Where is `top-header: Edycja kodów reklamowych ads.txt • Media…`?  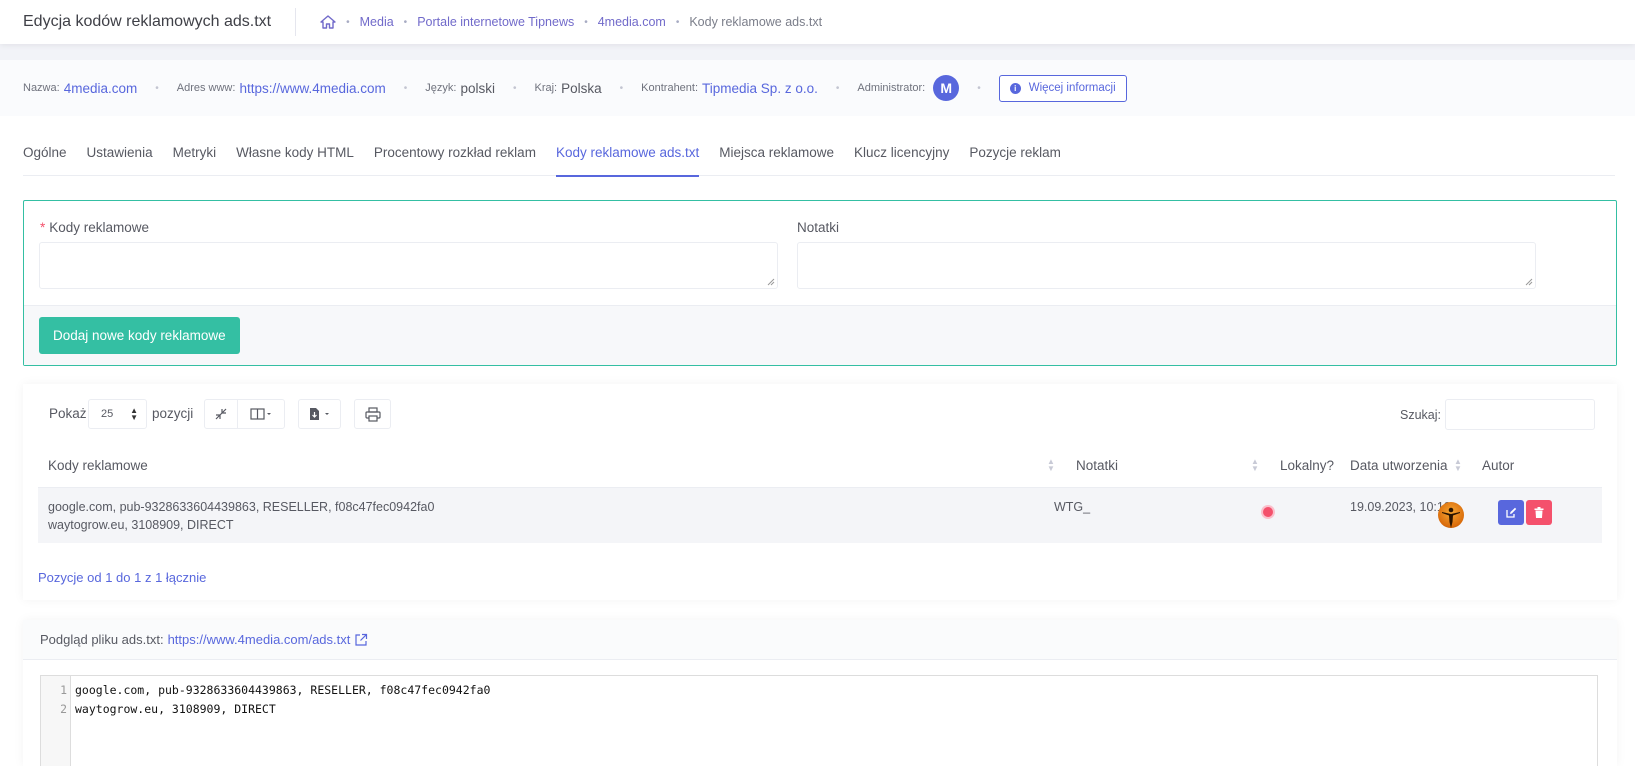
top-header: Edycja kodów reklamowych ads.txt • Media… is located at coordinates (817, 22).